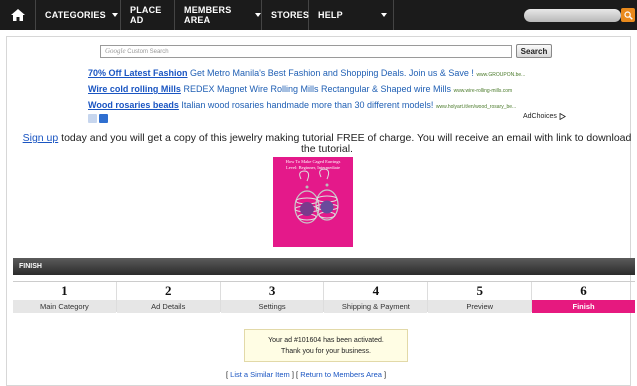 Image resolution: width=637 pixels, height=386 pixels. What do you see at coordinates (64, 290) in the screenshot?
I see `step-number: 1` at bounding box center [64, 290].